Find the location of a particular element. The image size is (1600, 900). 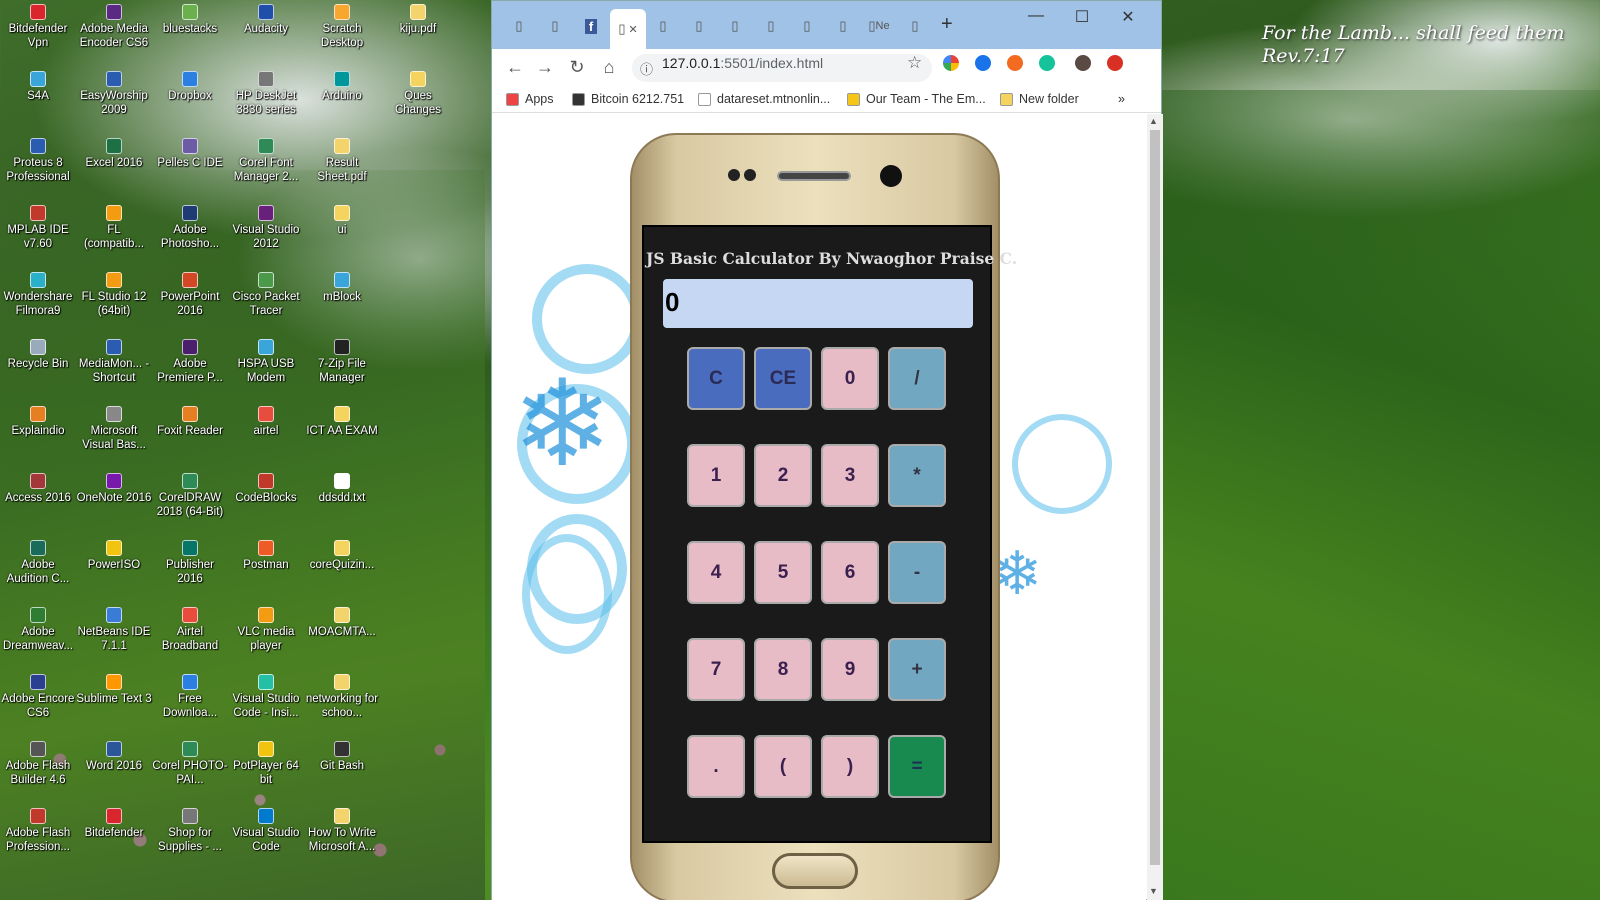

extension-orange-icon is located at coordinates (1015, 63).